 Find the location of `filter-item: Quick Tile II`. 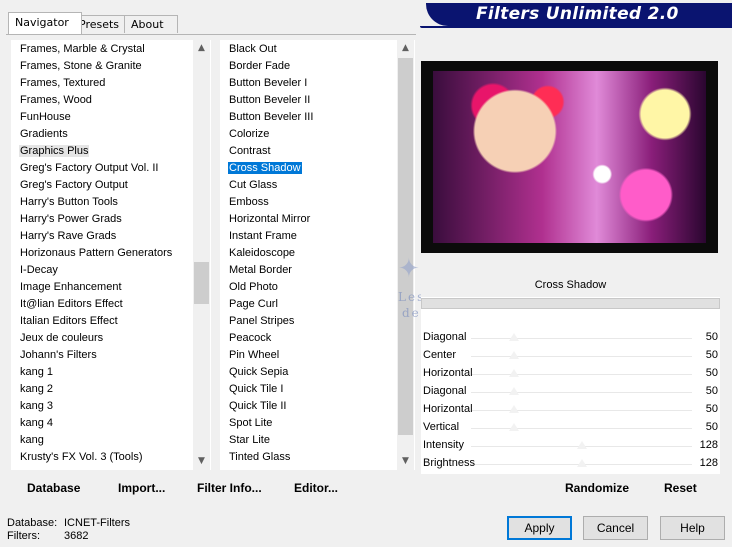

filter-item: Quick Tile II is located at coordinates (267, 406).